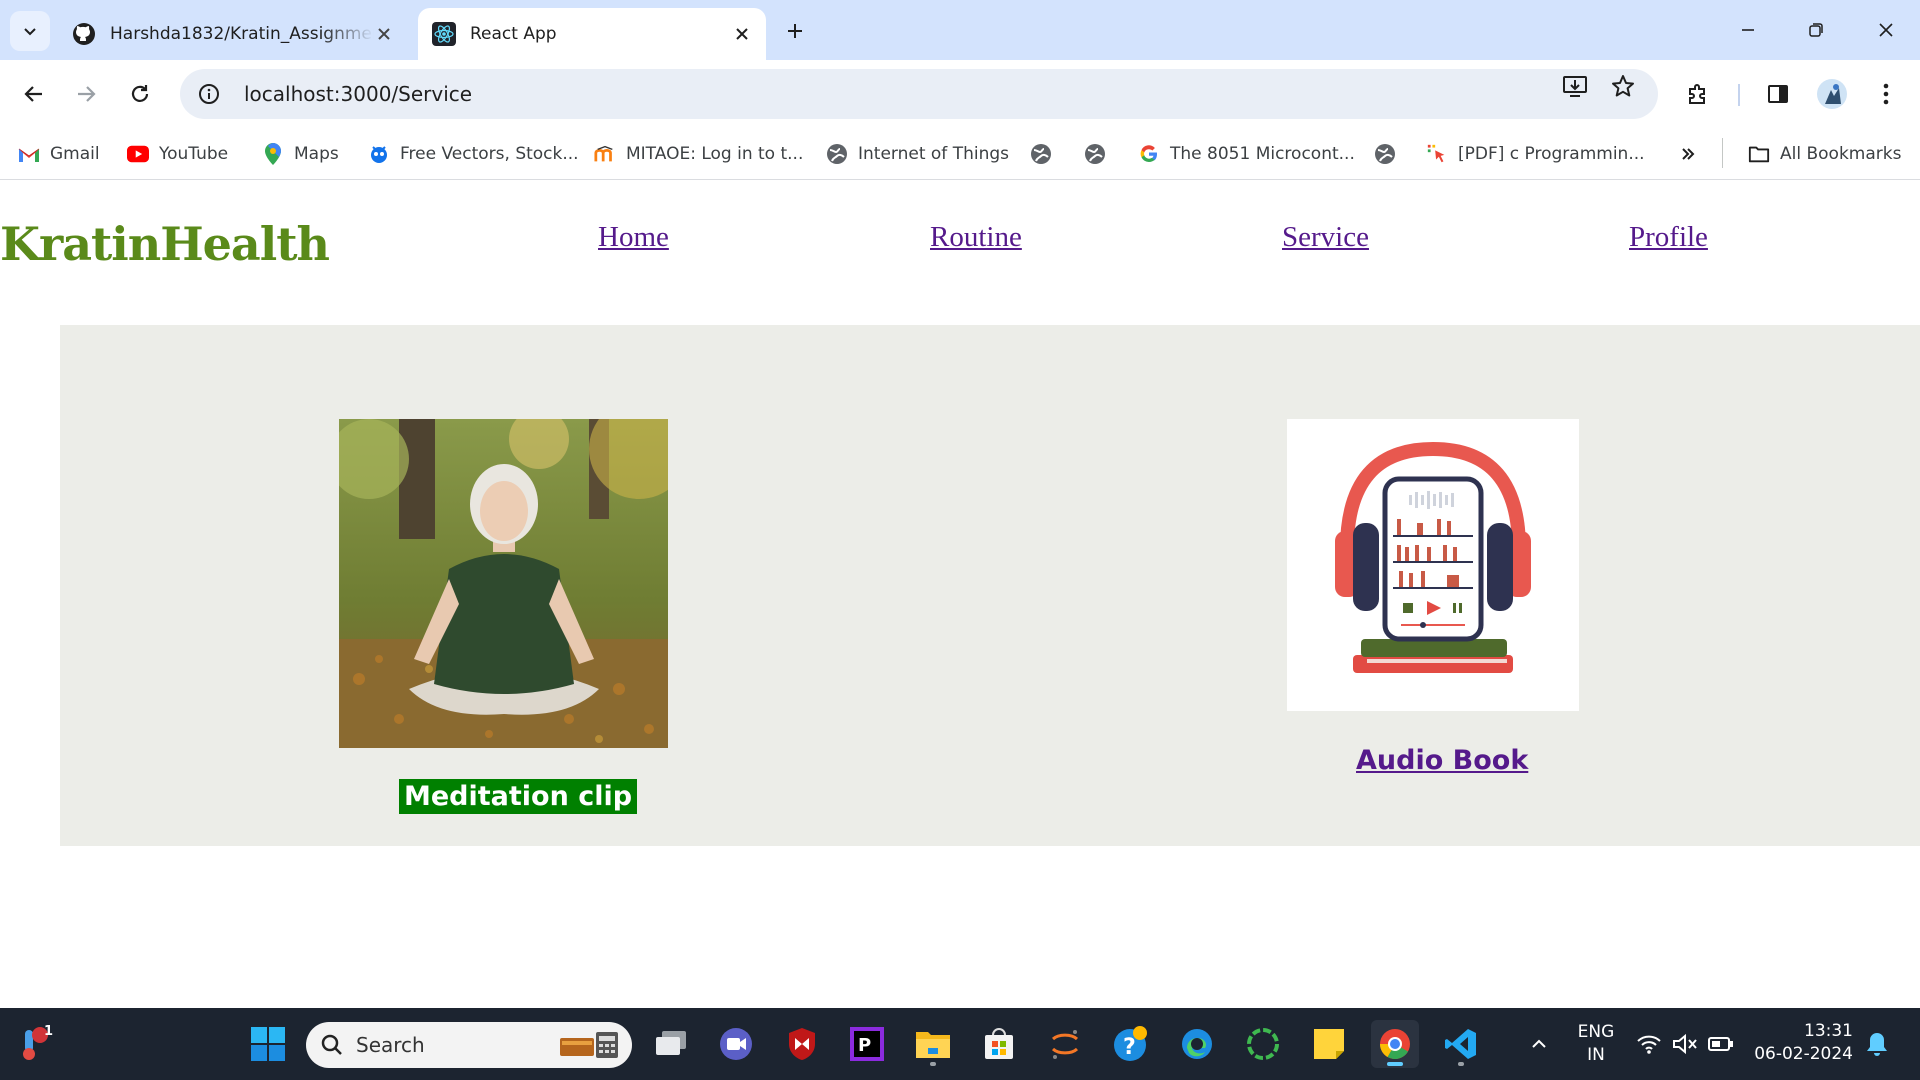  I want to click on bookmark-iot: Internet of Things, so click(917, 154).